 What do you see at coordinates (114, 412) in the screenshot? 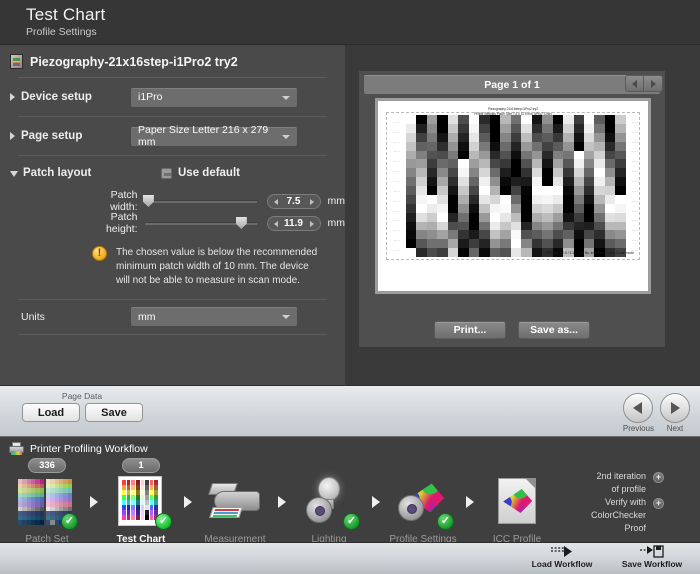
I see `save-page-data-button: Save` at bounding box center [114, 412].